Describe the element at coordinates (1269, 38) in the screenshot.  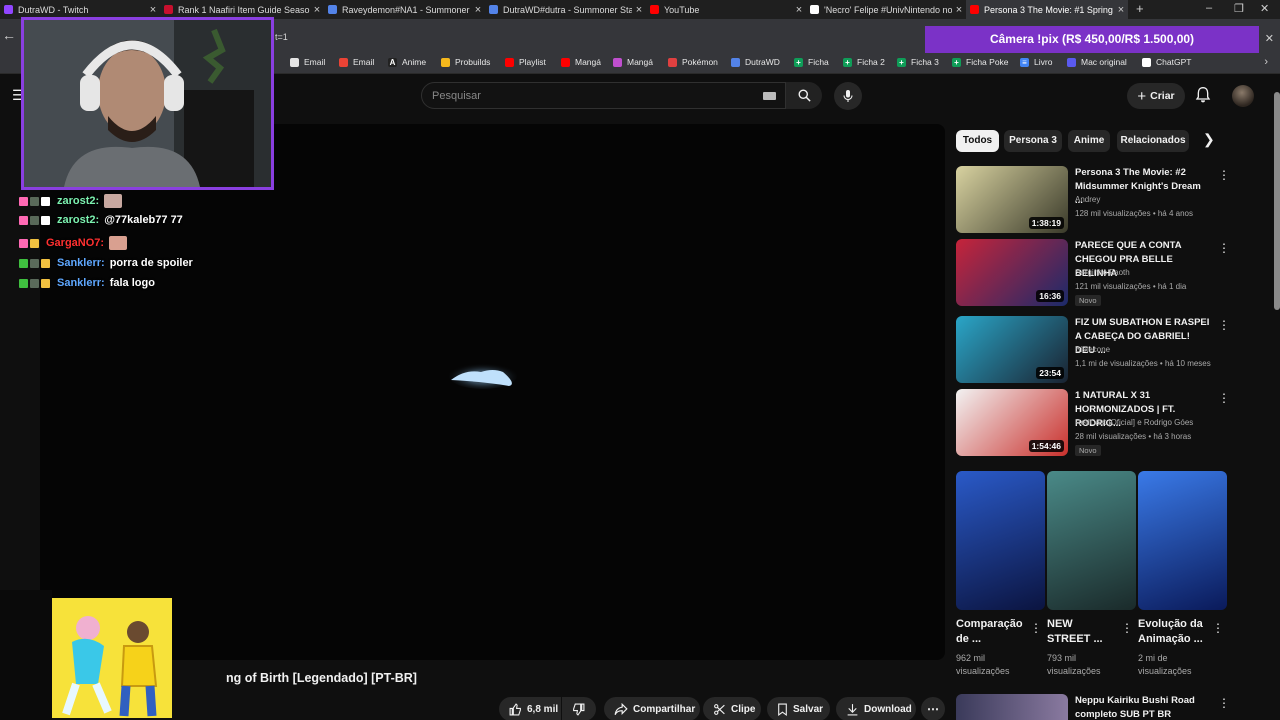
I see `close-icon: ✕` at that location.